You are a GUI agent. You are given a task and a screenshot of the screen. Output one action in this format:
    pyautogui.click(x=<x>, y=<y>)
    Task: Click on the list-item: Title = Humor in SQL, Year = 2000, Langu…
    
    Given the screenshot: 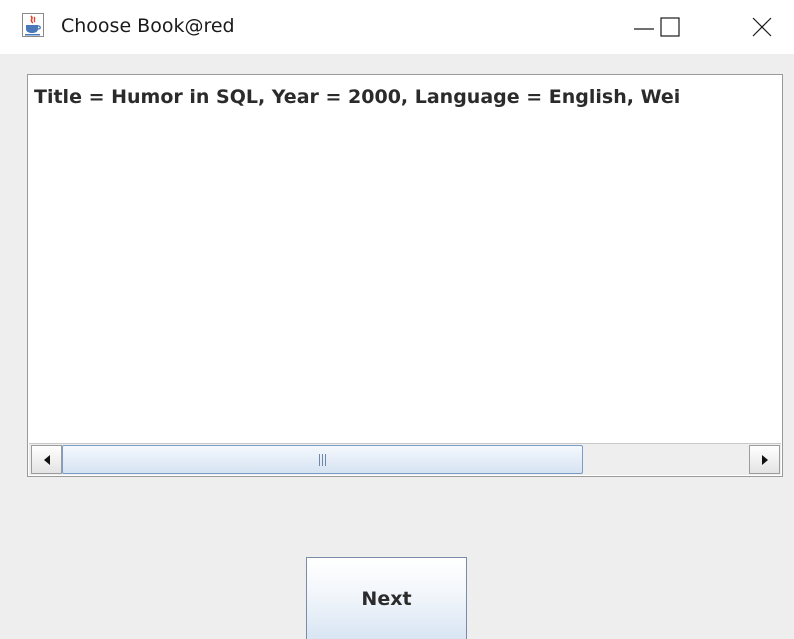 What is the action you would take?
    pyautogui.click(x=408, y=97)
    